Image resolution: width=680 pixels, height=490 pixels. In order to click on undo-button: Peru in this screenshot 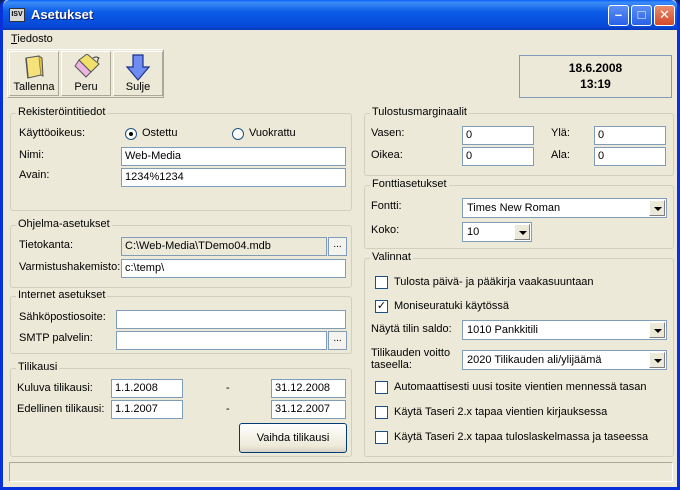, I will do `click(86, 73)`.